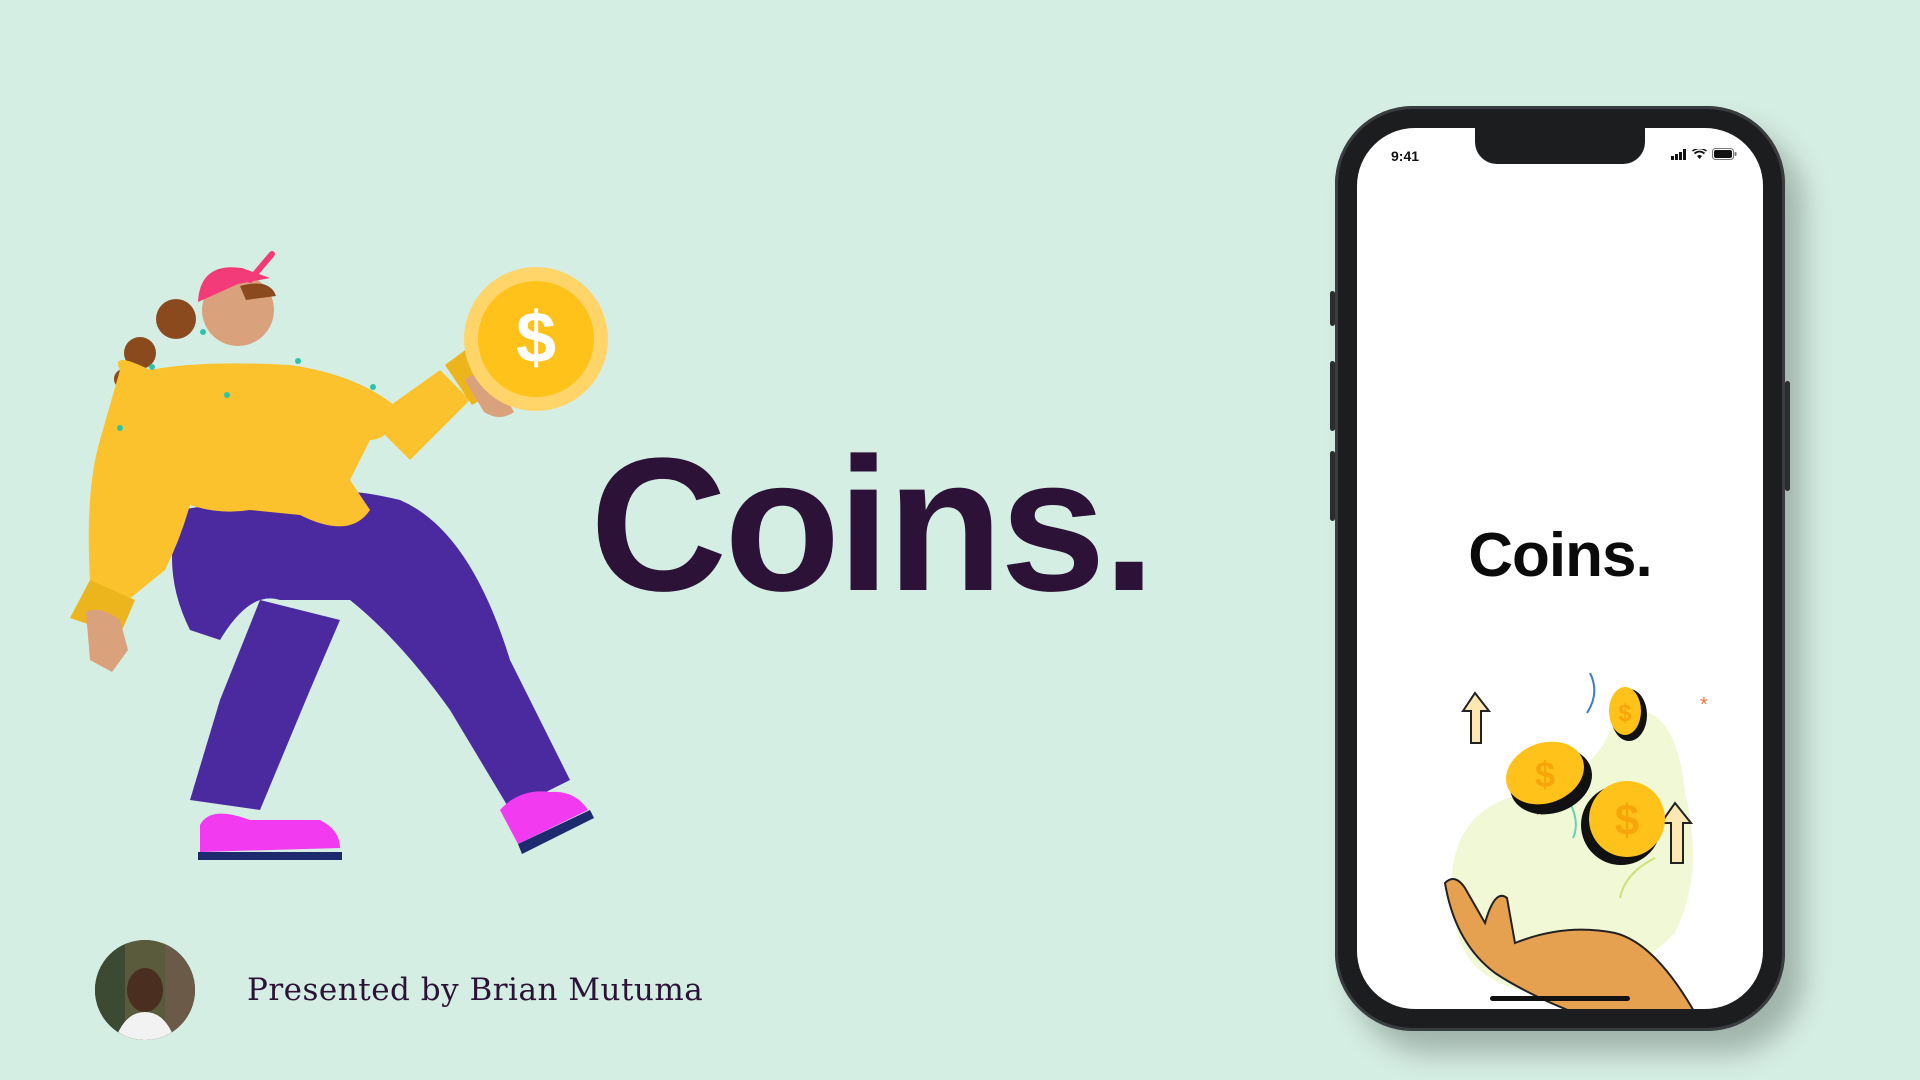  Describe the element at coordinates (1476, 717) in the screenshot. I see `arrow-up-icon` at that location.